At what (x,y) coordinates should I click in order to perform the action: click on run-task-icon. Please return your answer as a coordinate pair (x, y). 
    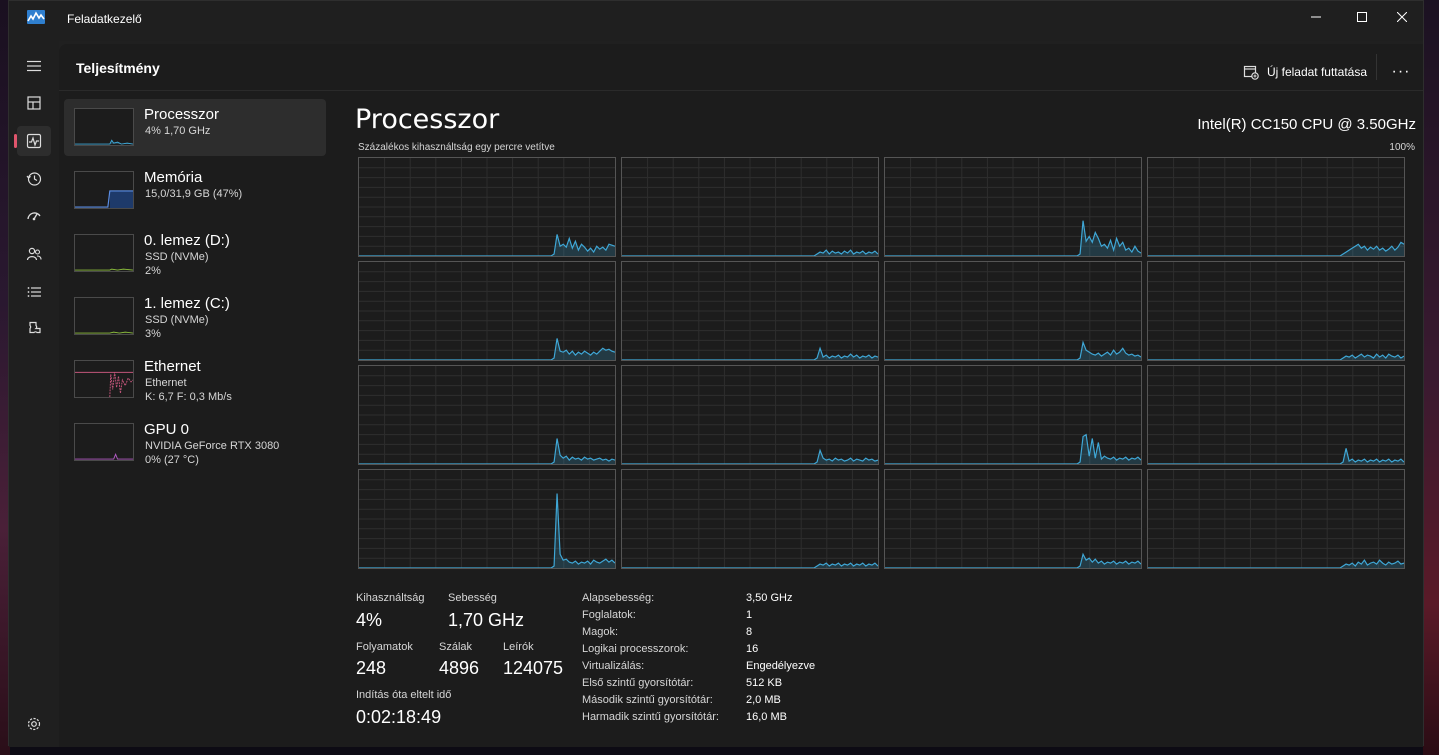
    Looking at the image, I should click on (1251, 72).